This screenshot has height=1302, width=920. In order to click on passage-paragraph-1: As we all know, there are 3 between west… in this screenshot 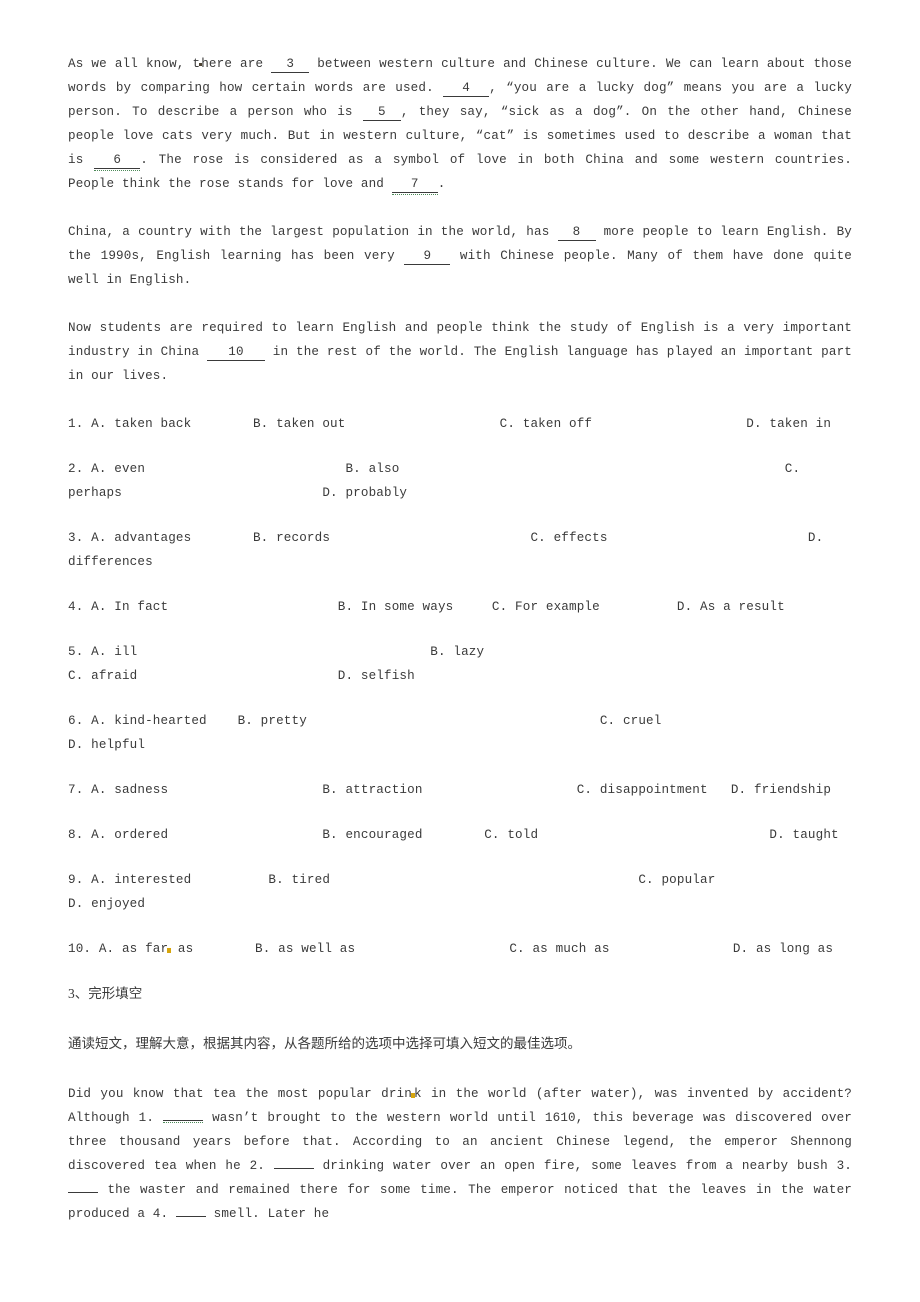, I will do `click(460, 124)`.